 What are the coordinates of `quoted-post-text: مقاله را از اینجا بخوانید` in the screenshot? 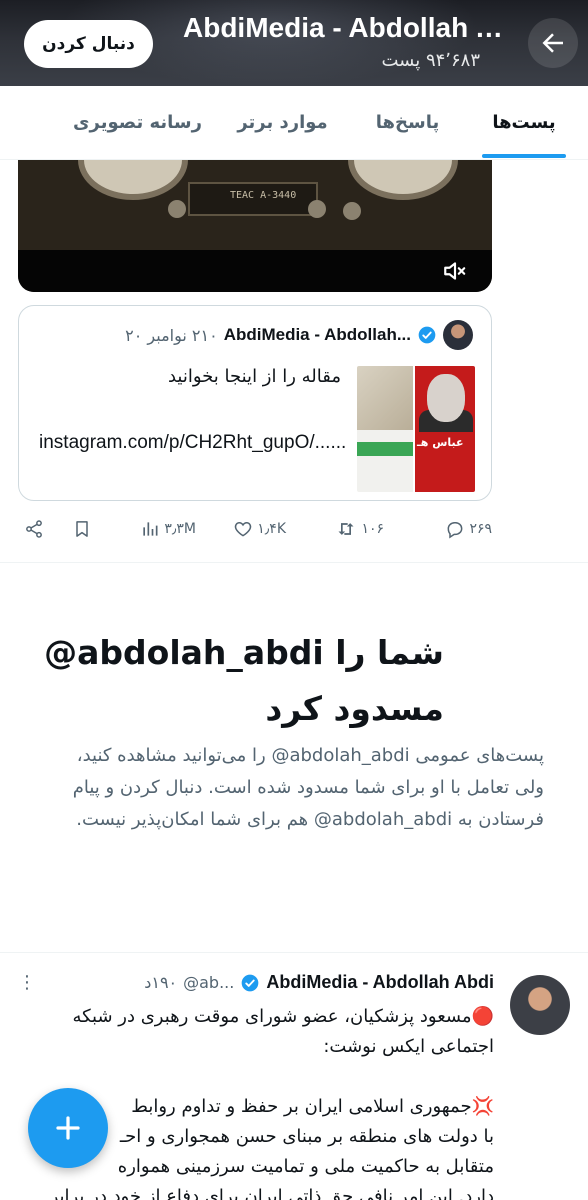 It's located at (254, 376).